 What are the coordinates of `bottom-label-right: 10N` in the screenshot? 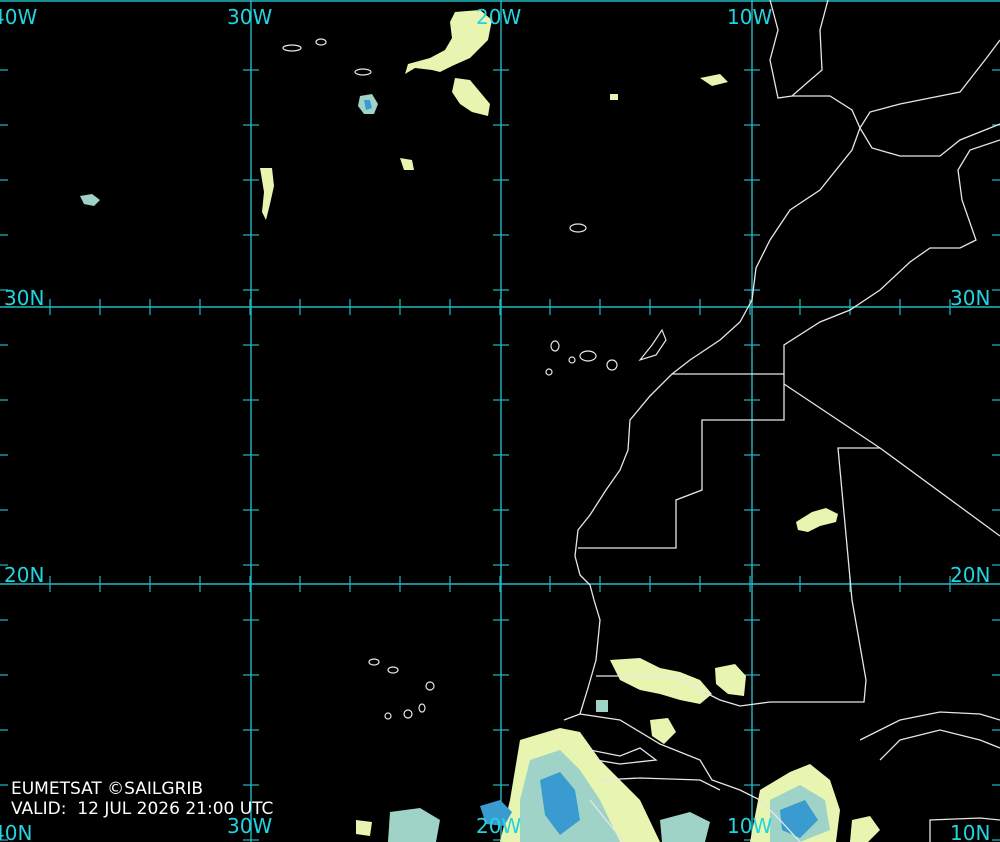 It's located at (970, 831).